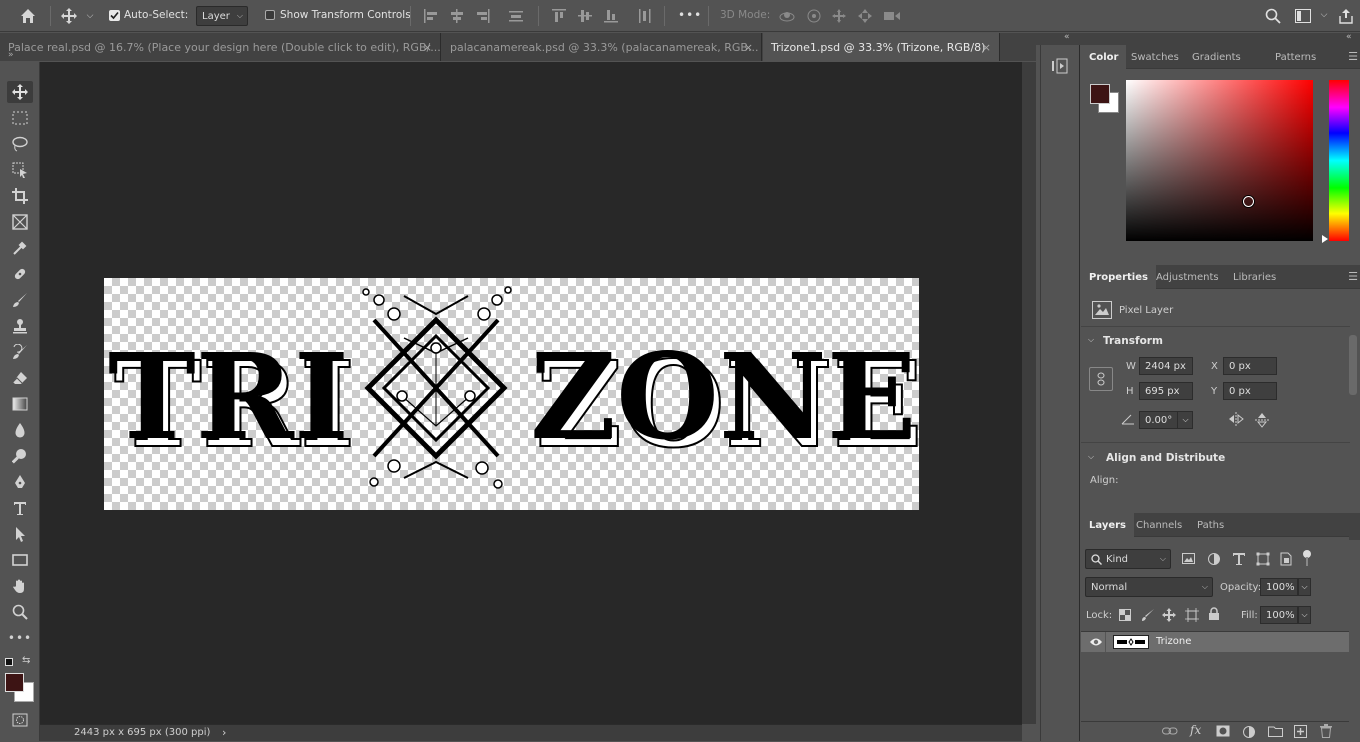 The image size is (1360, 742). Describe the element at coordinates (1104, 57) in the screenshot. I see `tab-color: Color` at that location.